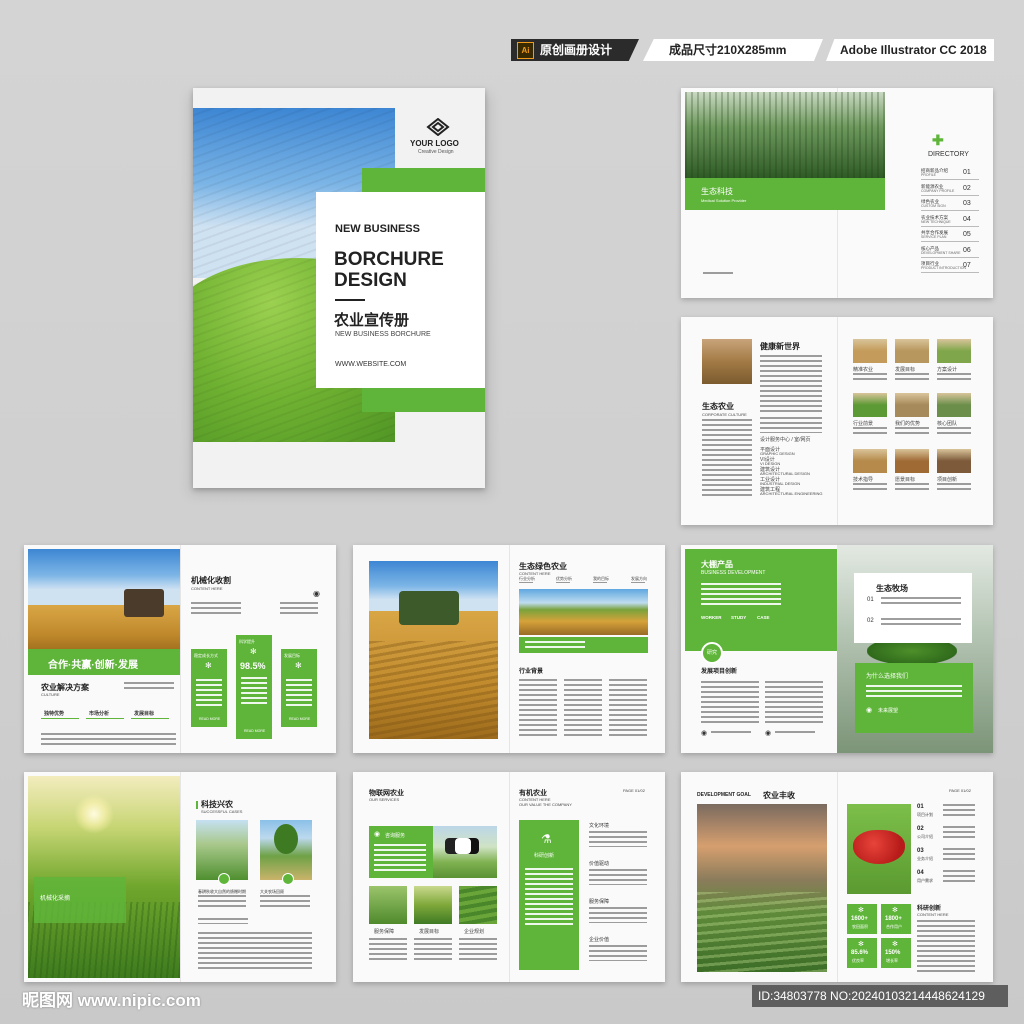  Describe the element at coordinates (717, 191) in the screenshot. I see `directory-green-title: 生态科技` at that location.